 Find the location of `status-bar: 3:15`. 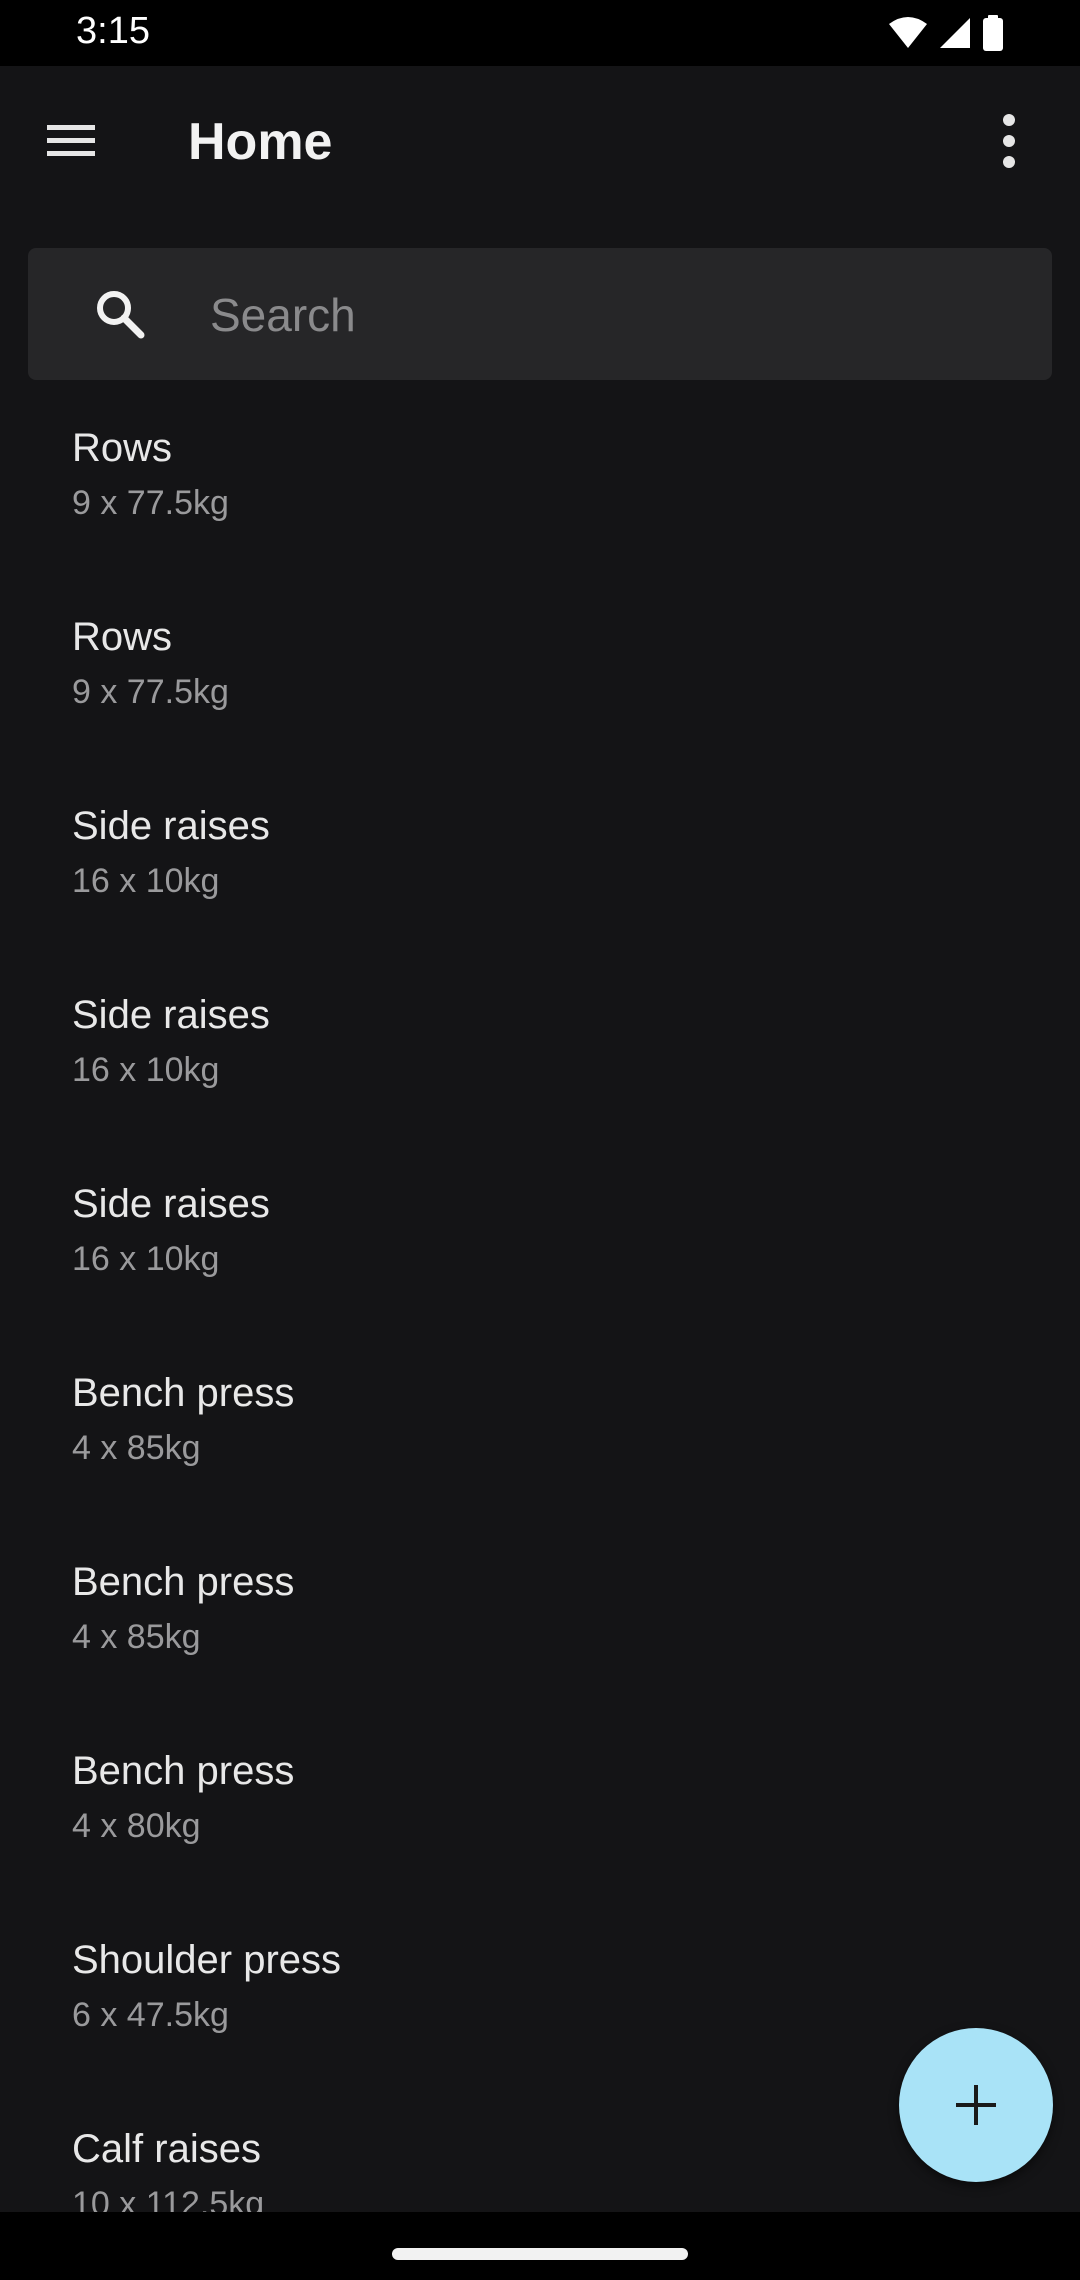

status-bar: 3:15 is located at coordinates (540, 33).